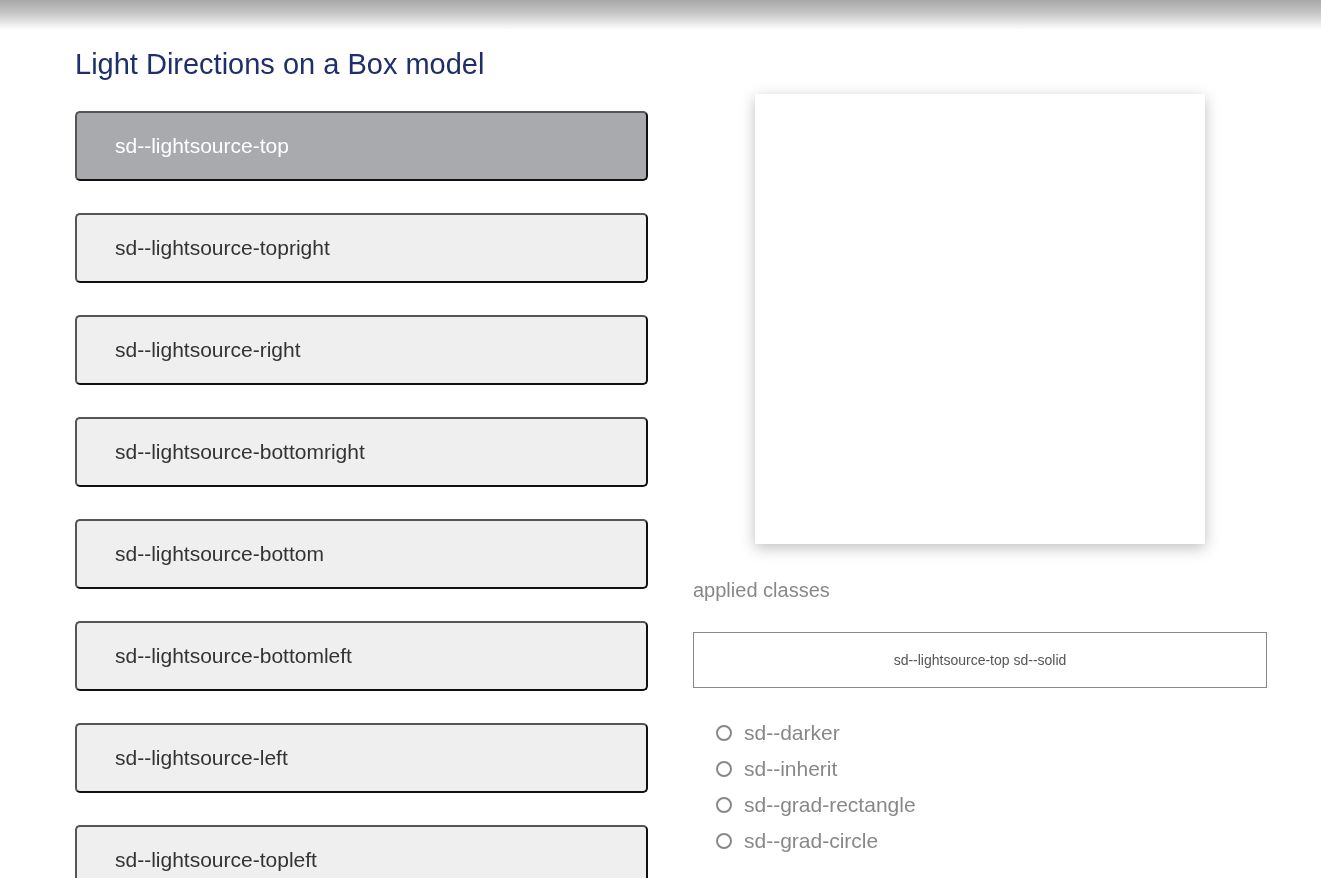 Image resolution: width=1321 pixels, height=878 pixels. Describe the element at coordinates (361, 656) in the screenshot. I see `lightsource-button: sd--lightsource-bottomleft` at that location.